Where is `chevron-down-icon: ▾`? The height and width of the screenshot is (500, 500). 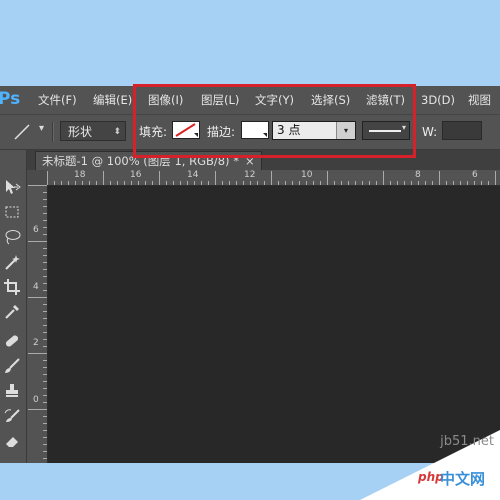 chevron-down-icon: ▾ is located at coordinates (345, 130).